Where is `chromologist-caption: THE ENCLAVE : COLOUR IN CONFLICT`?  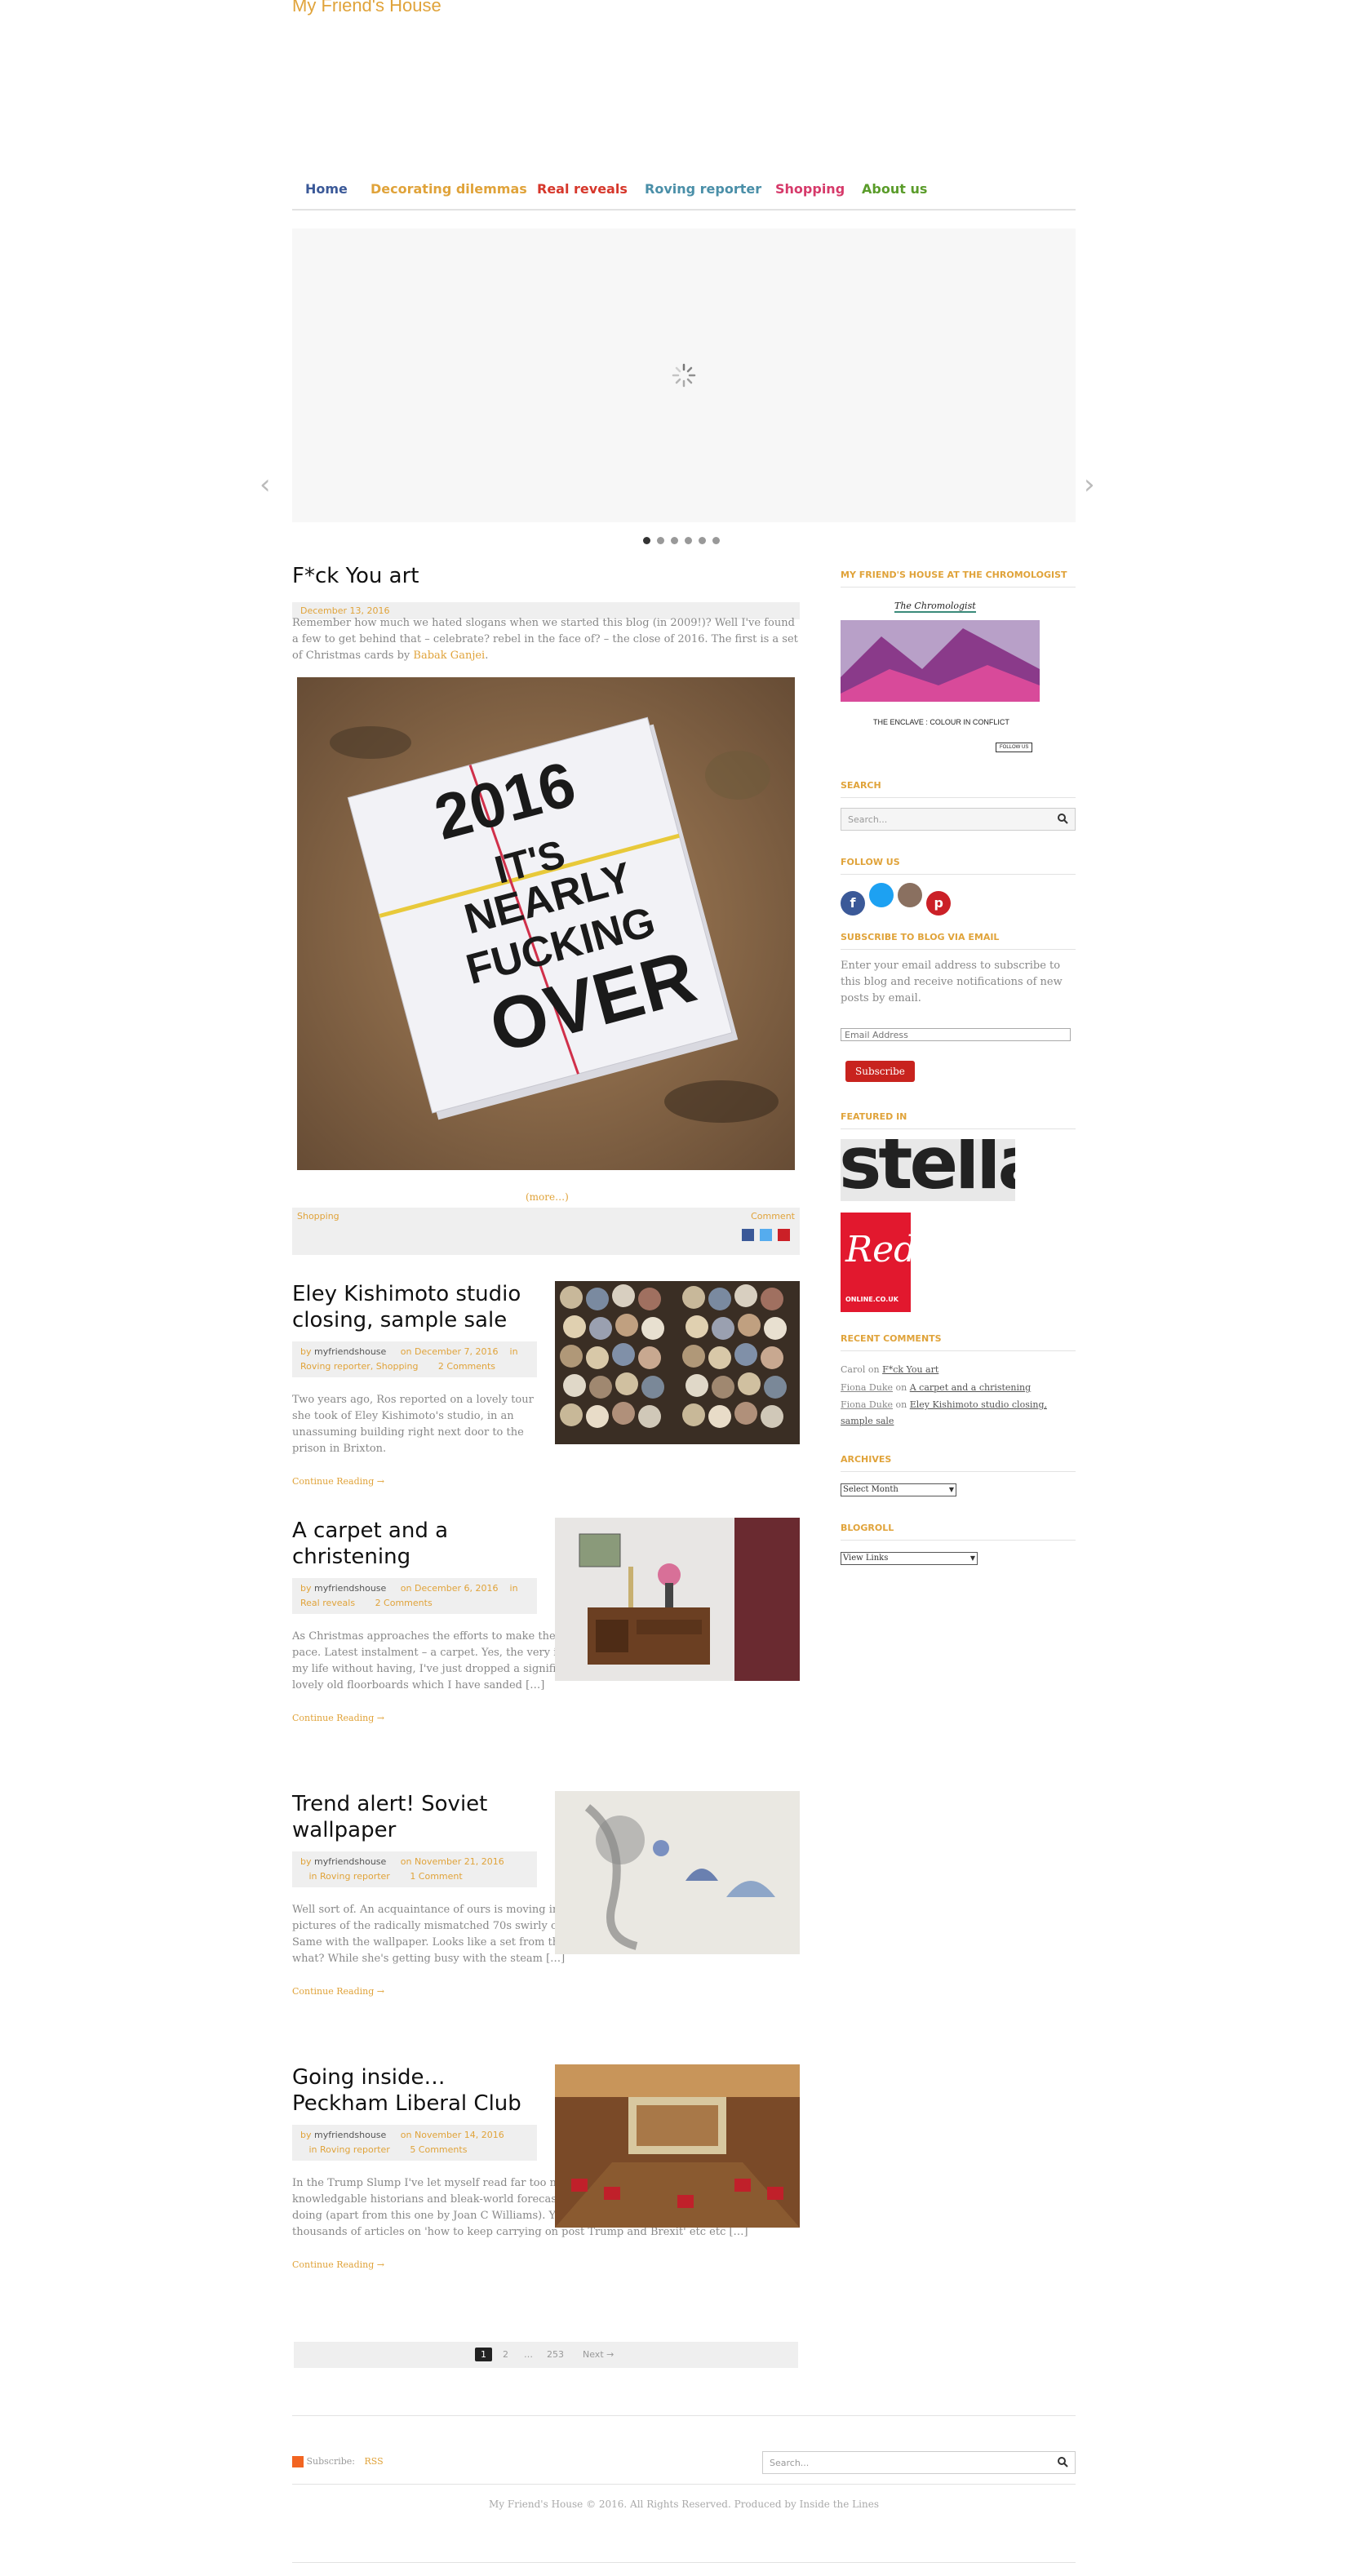
chromologist-caption: THE ENCLAVE : COLOUR IN CONFLICT is located at coordinates (941, 722).